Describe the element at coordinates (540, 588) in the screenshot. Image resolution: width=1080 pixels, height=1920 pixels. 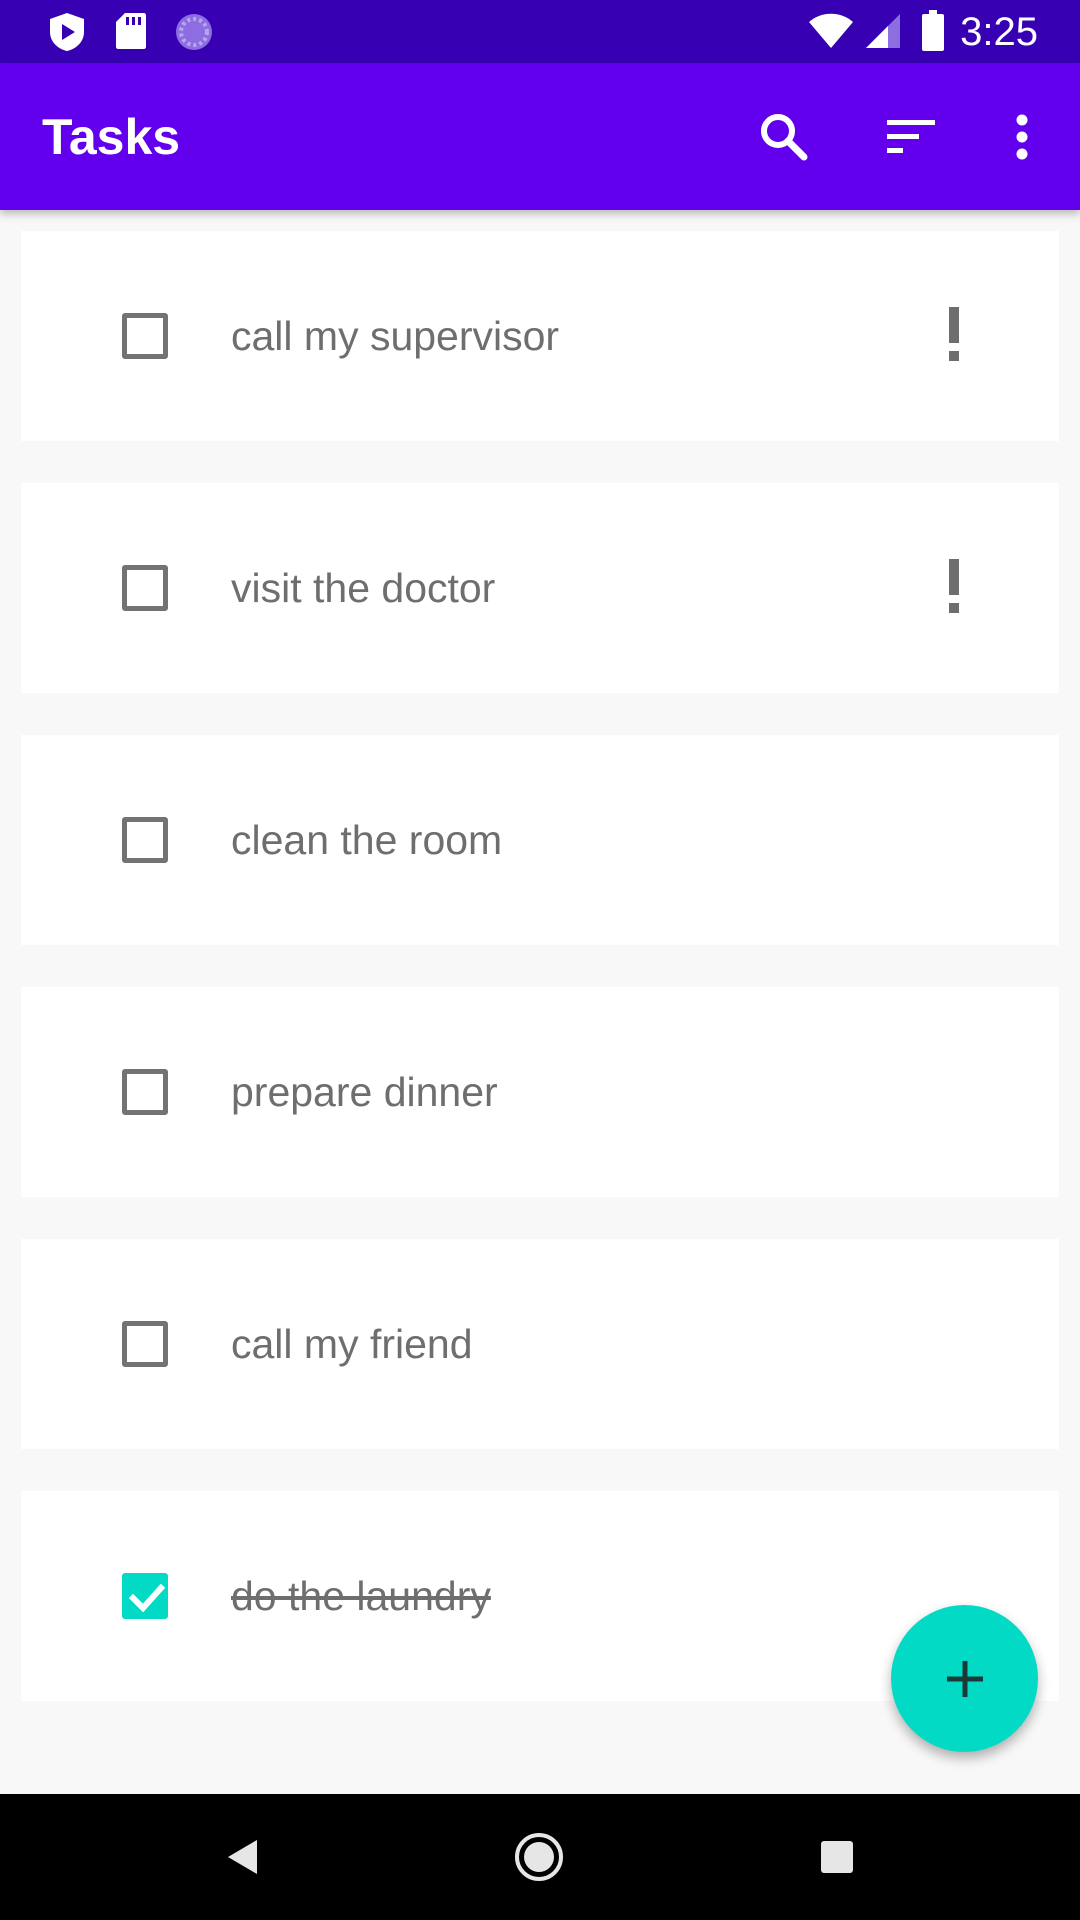
I see `task-item: visit the doctor` at that location.